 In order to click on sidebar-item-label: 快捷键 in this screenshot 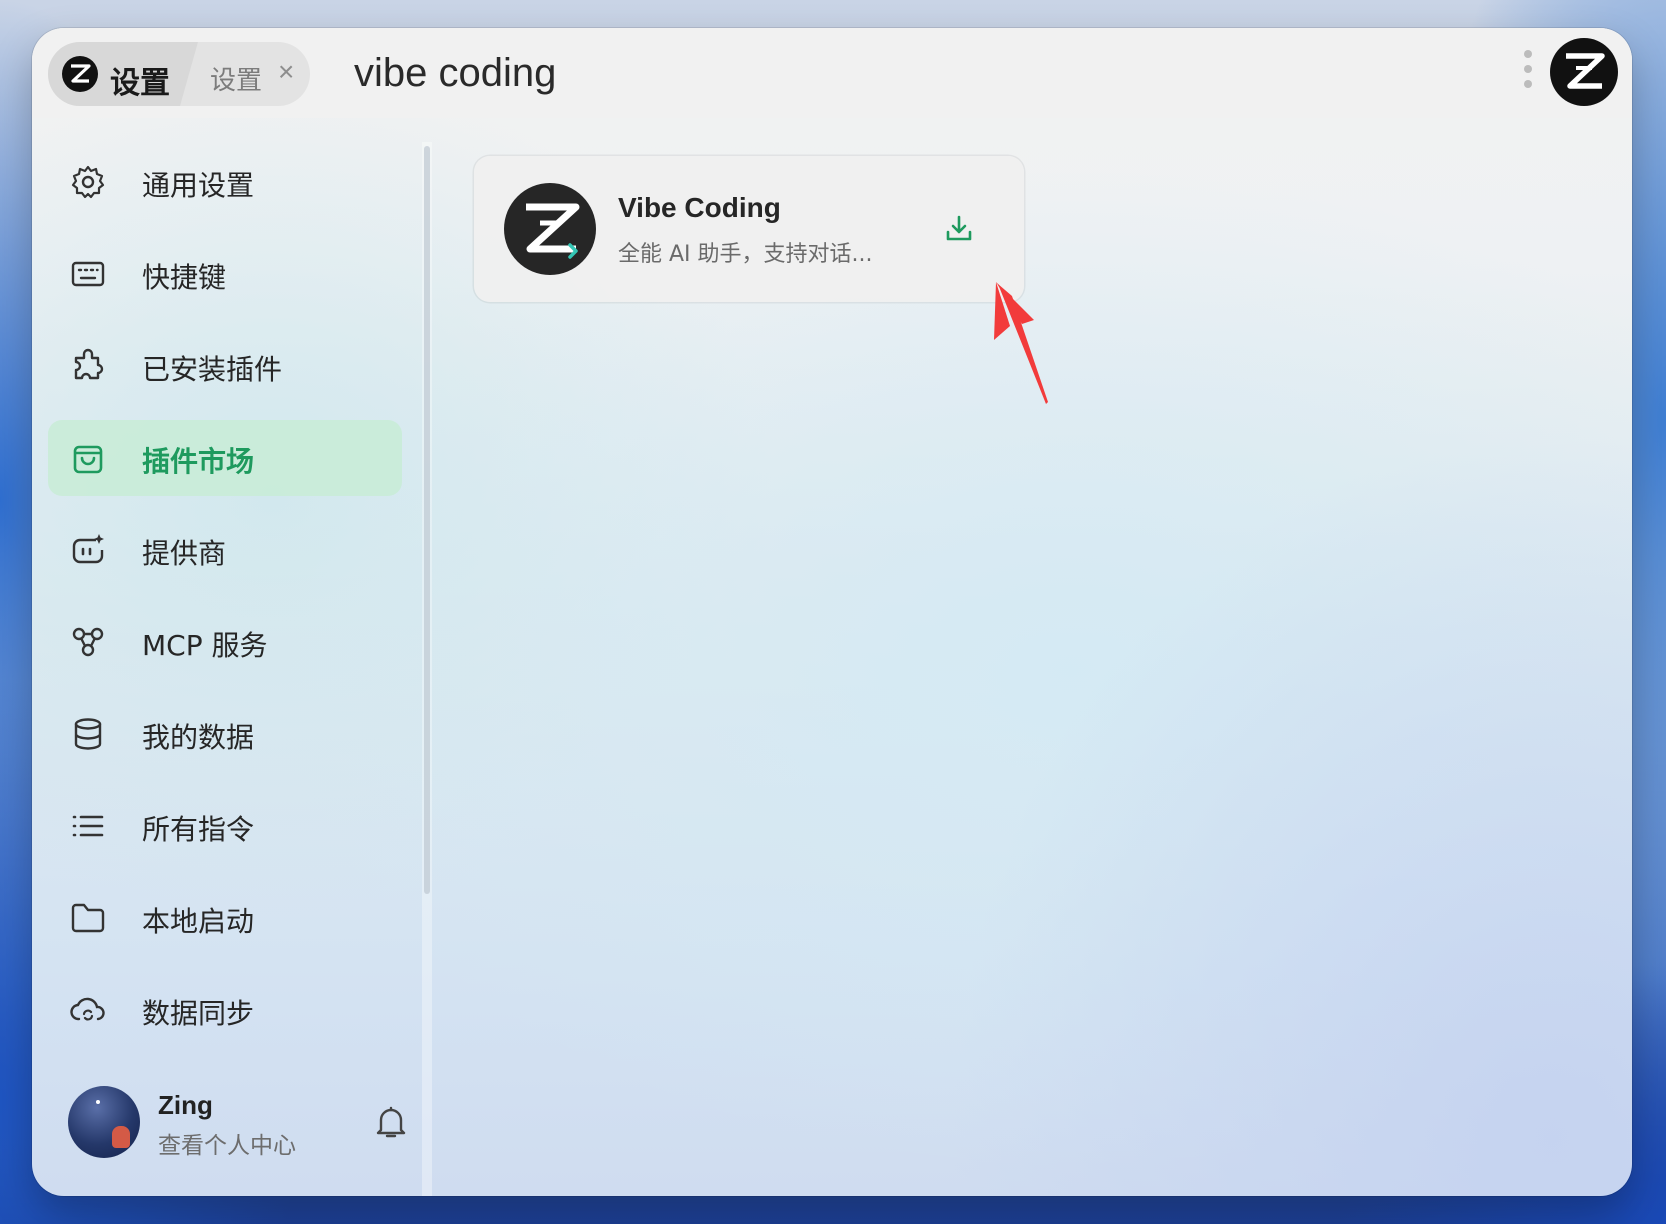, I will do `click(184, 277)`.